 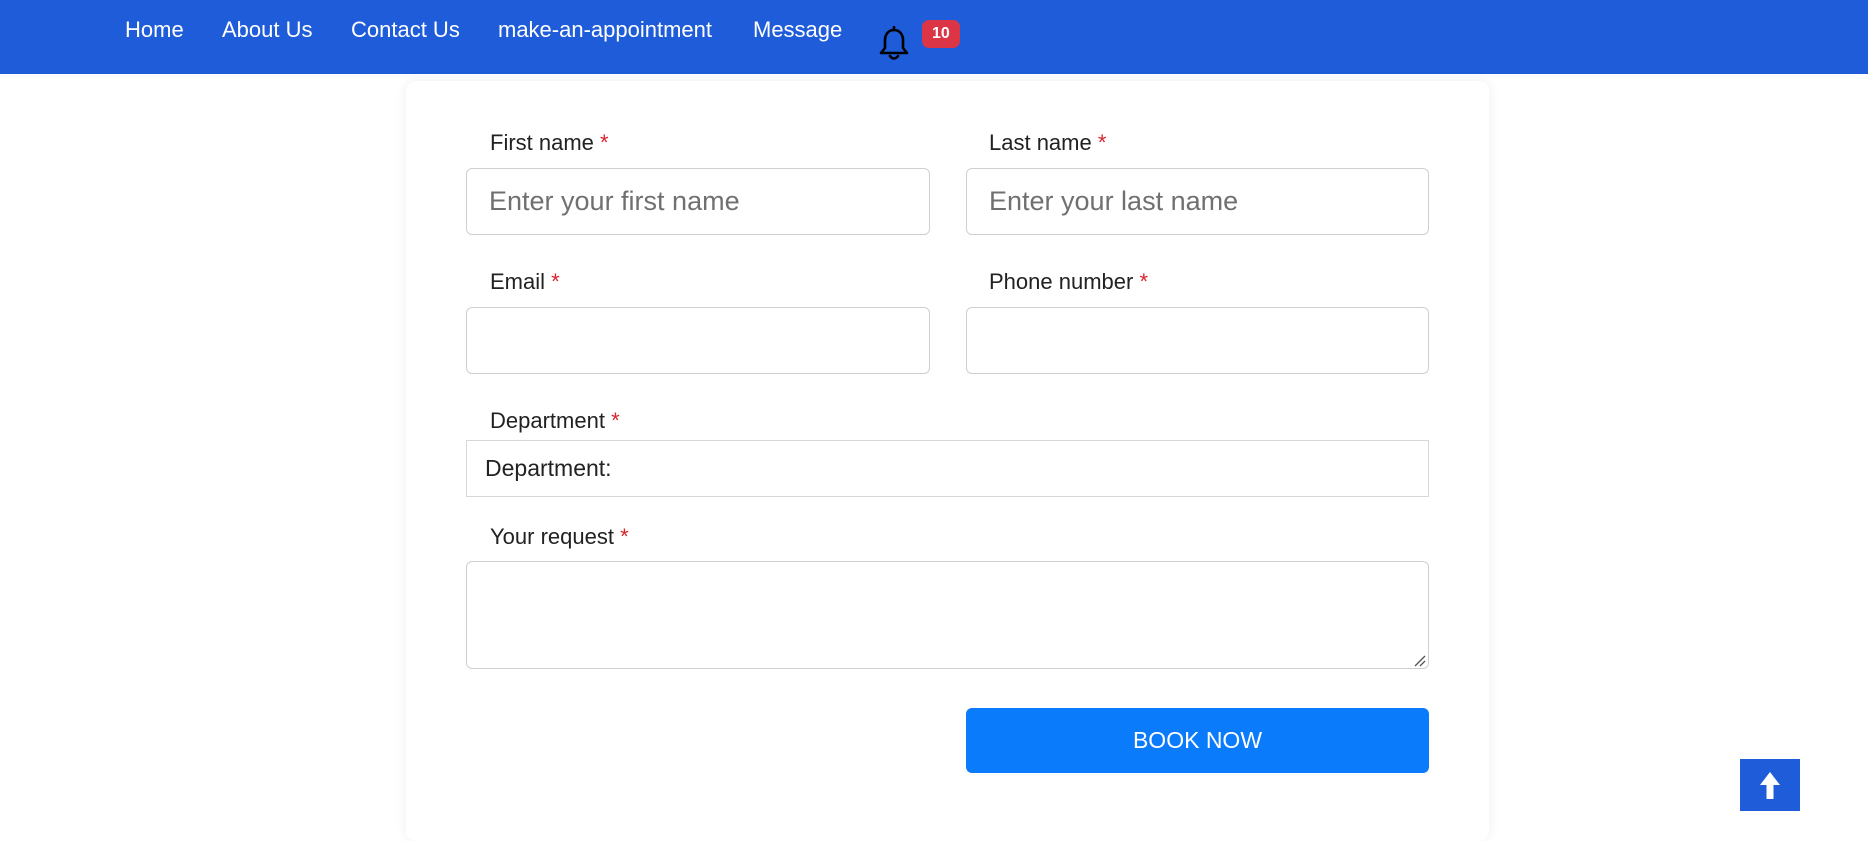 I want to click on request-label: Your request *, so click(x=559, y=537).